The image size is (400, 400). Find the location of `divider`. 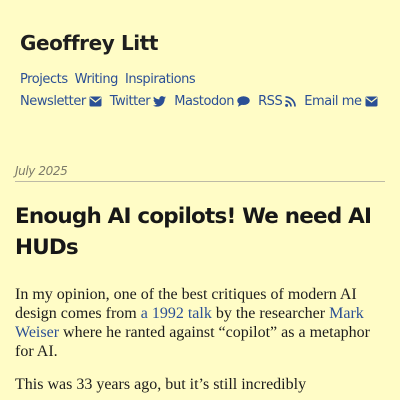

divider is located at coordinates (200, 181).